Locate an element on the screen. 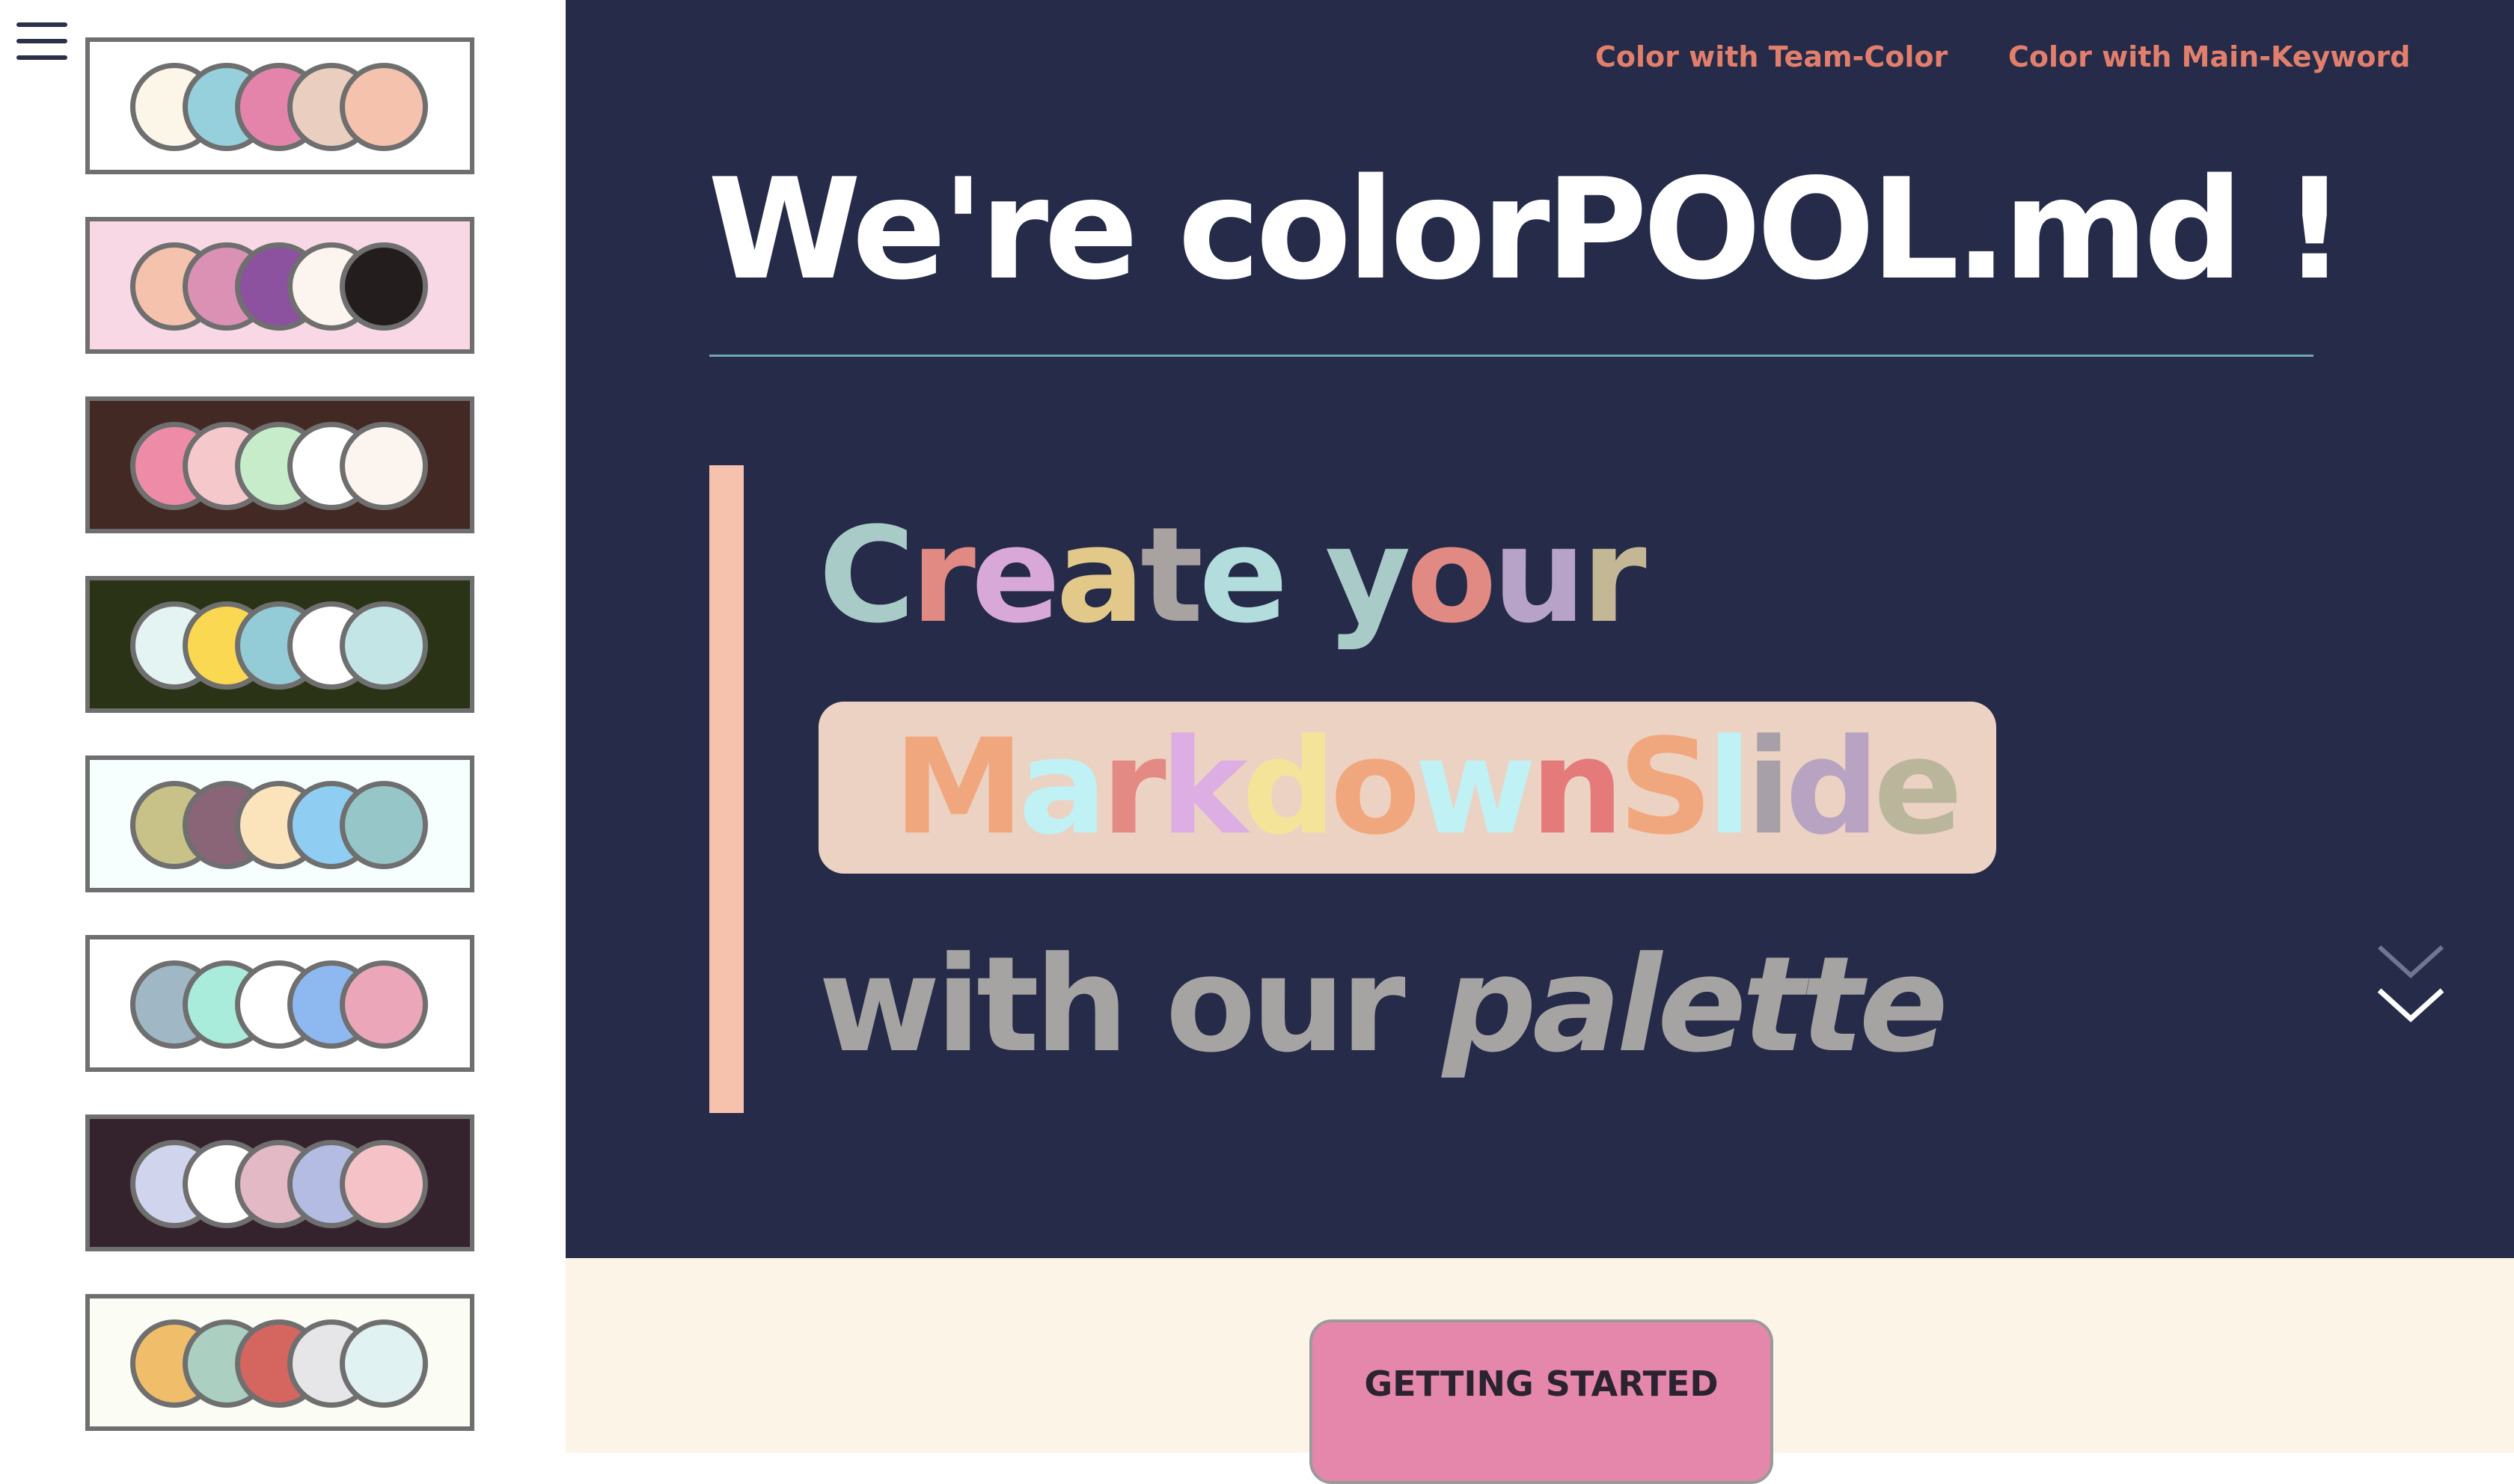  getting-started-section: GETTING STARTED is located at coordinates (1540, 1371).